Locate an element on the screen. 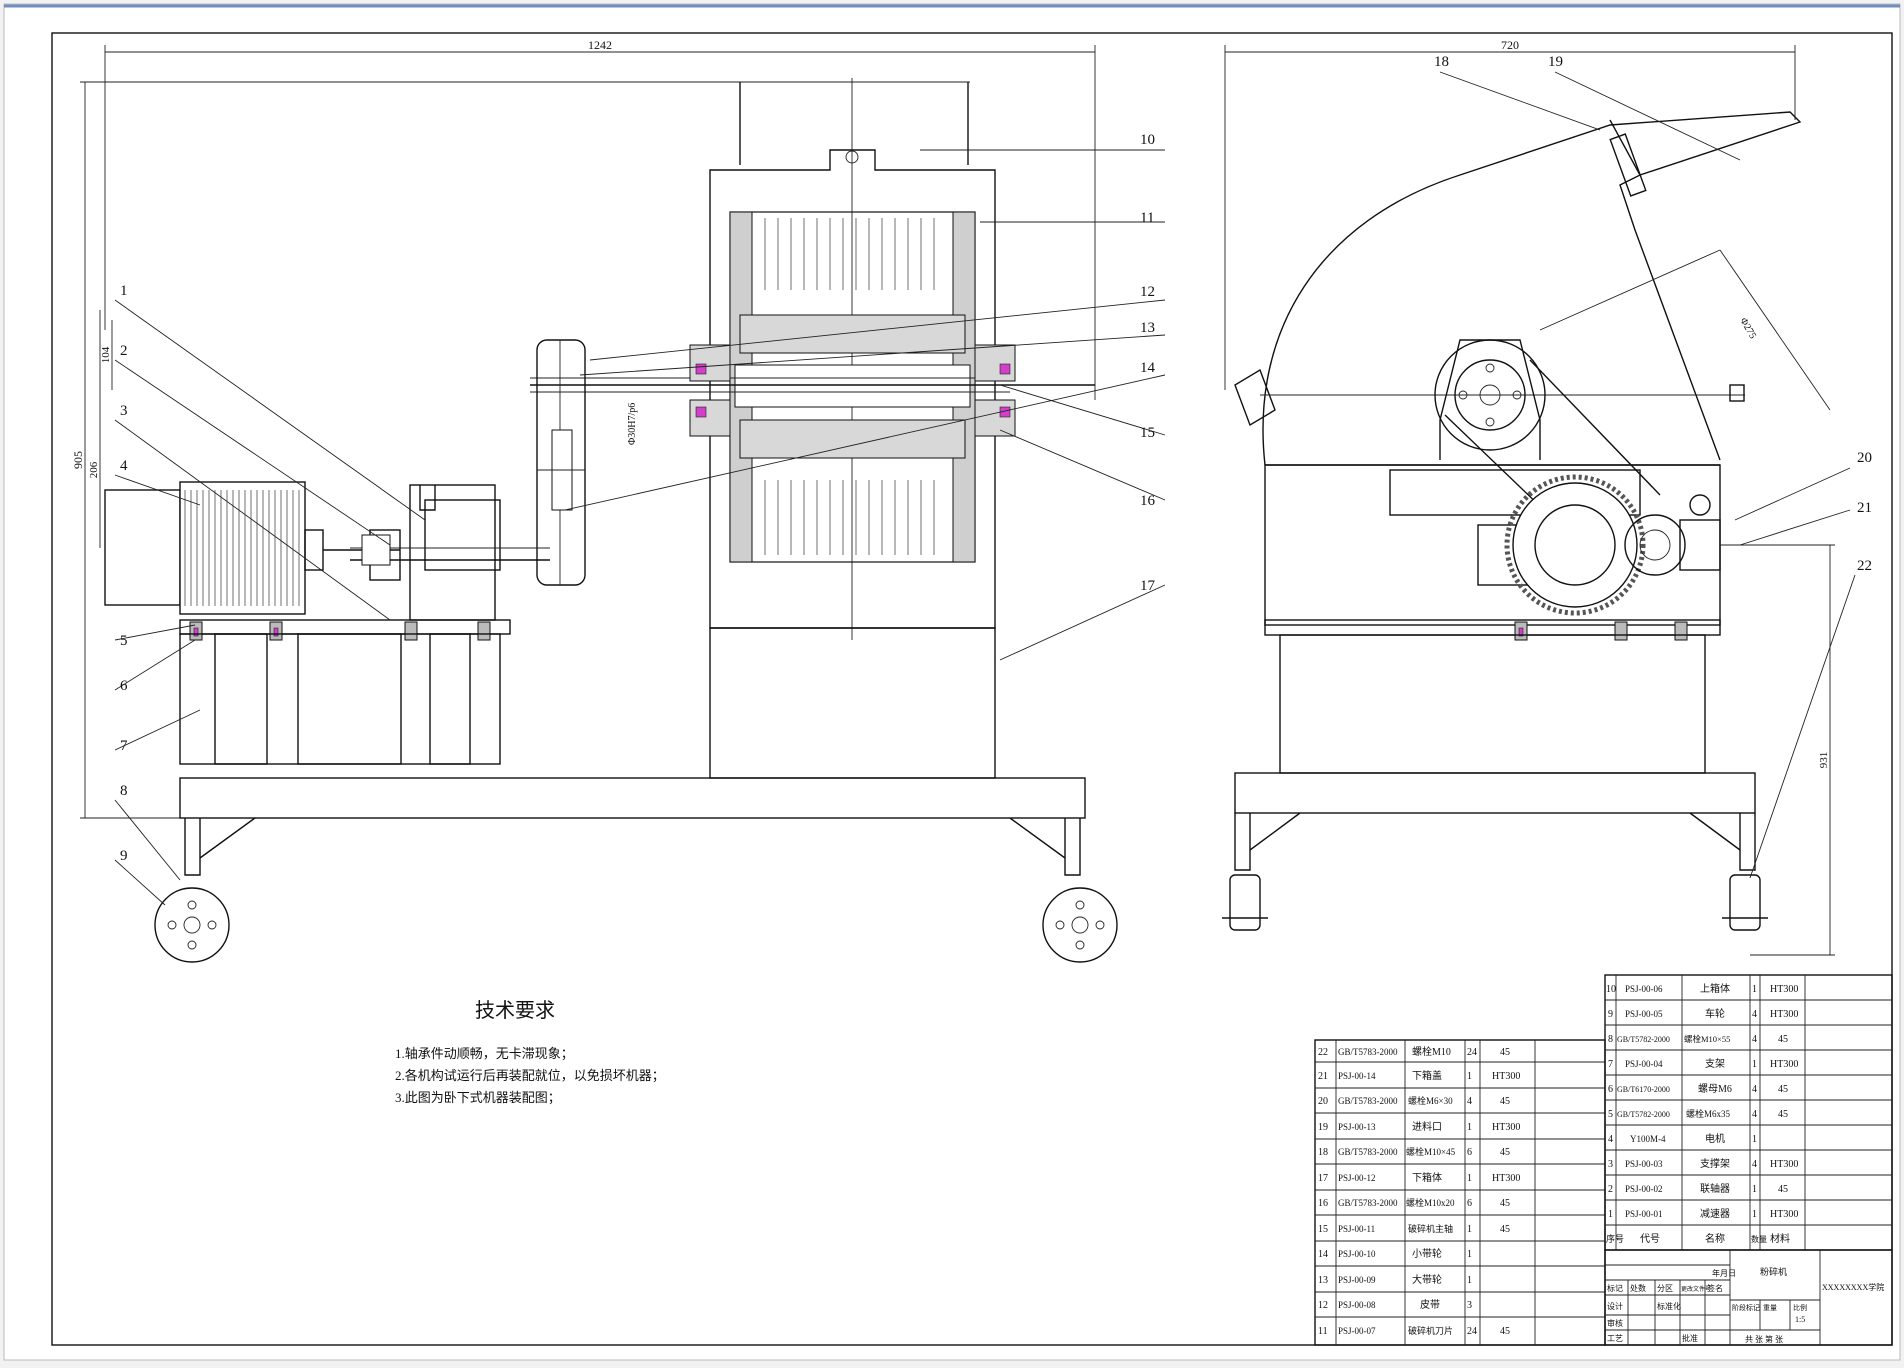 Image resolution: width=1904 pixels, height=1368 pixels. balloon-18: 18 is located at coordinates (1441, 62).